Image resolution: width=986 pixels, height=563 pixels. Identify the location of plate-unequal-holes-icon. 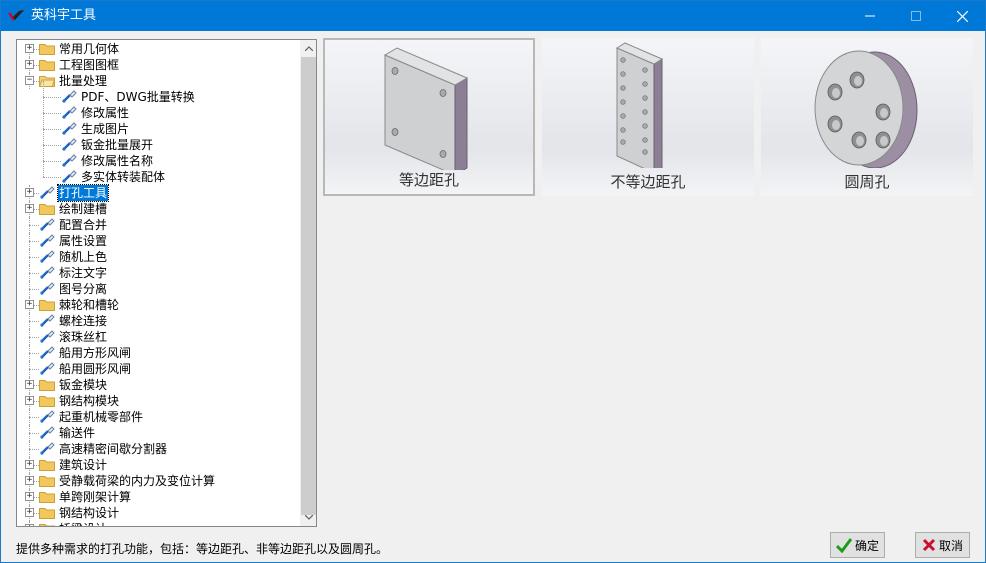
(639, 105).